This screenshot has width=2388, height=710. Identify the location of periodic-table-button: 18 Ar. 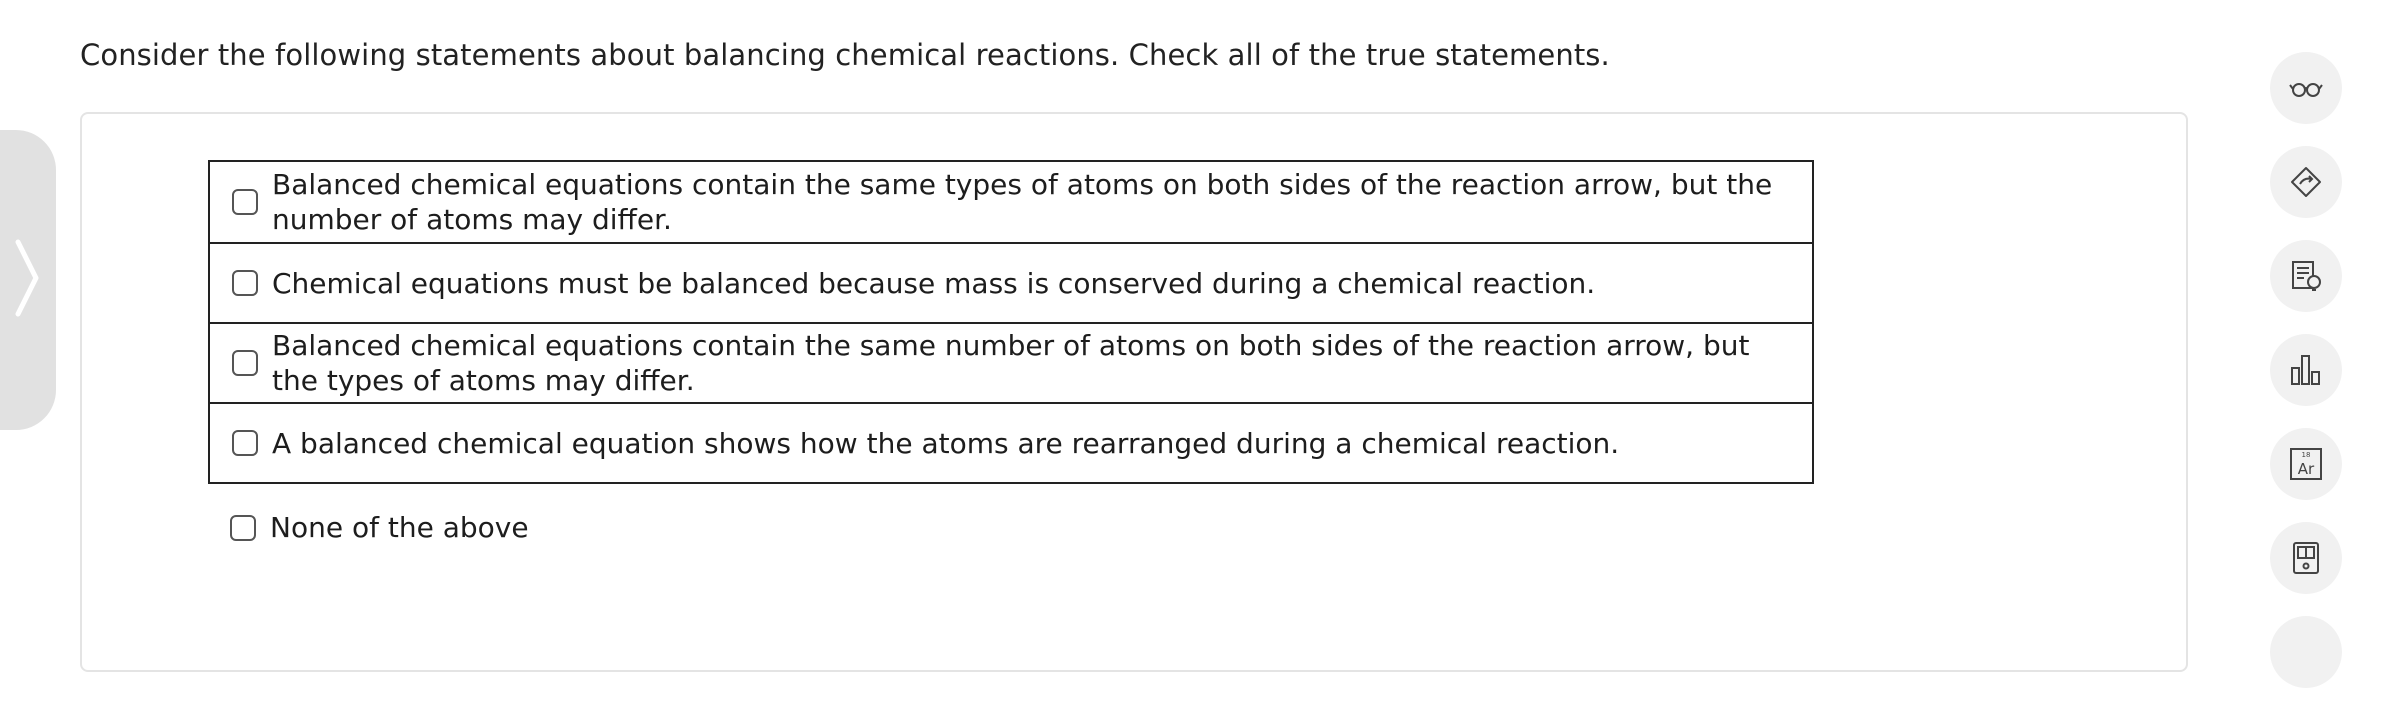
(2306, 464).